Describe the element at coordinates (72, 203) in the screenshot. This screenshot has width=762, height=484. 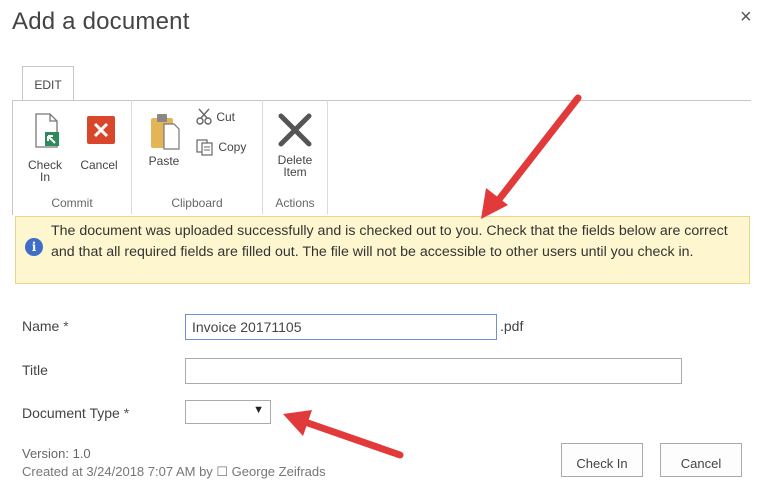
I see `group-label-commit: Commit` at that location.